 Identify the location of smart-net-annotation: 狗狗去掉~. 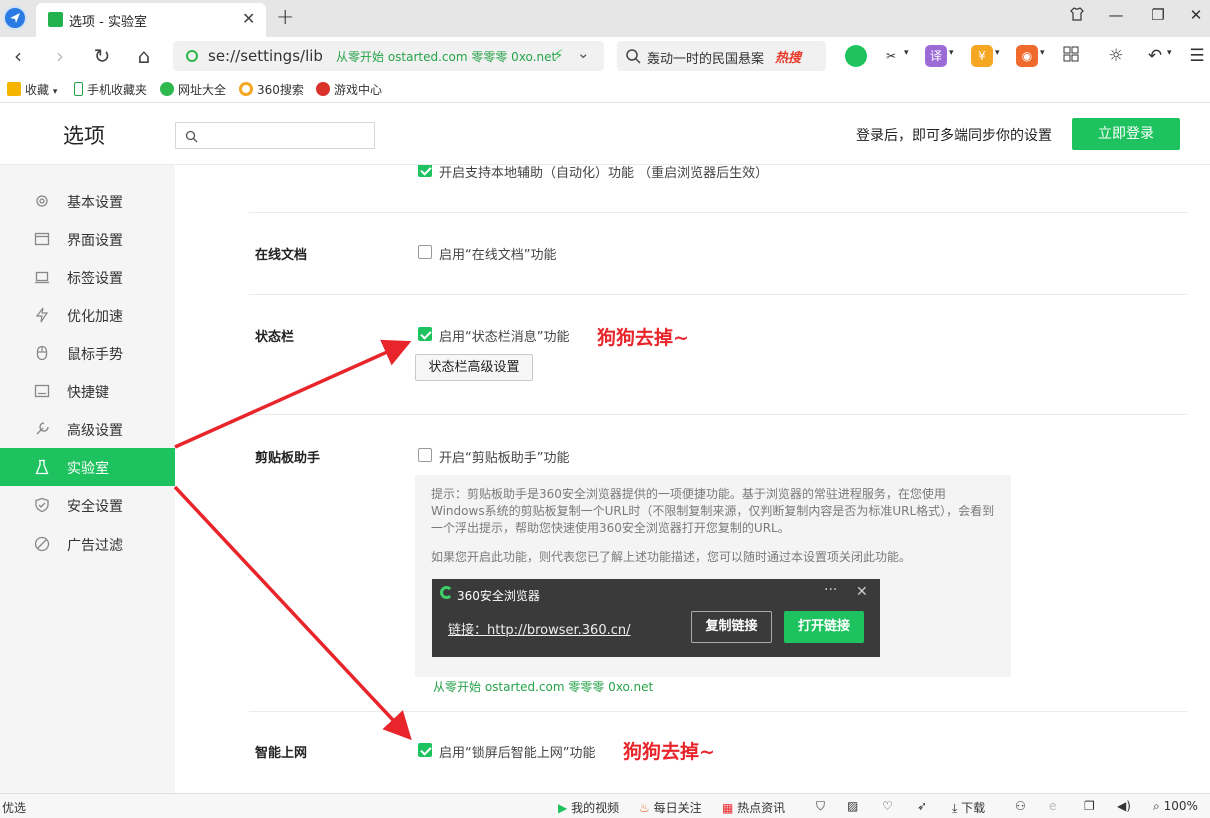
(669, 752).